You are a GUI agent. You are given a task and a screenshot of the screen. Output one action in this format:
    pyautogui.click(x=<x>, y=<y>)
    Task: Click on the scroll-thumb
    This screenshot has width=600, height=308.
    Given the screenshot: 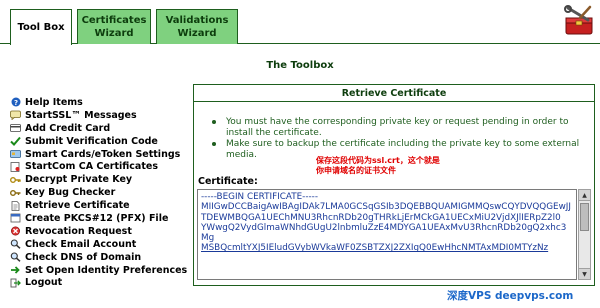 What is the action you would take?
    pyautogui.click(x=584, y=217)
    